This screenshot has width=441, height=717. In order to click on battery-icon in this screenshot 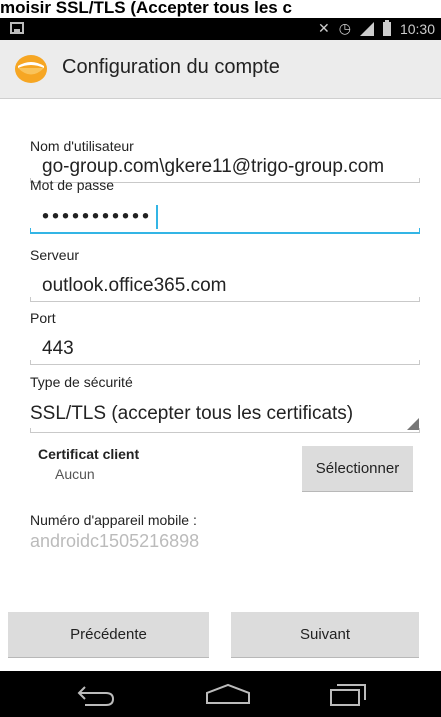, I will do `click(386, 27)`.